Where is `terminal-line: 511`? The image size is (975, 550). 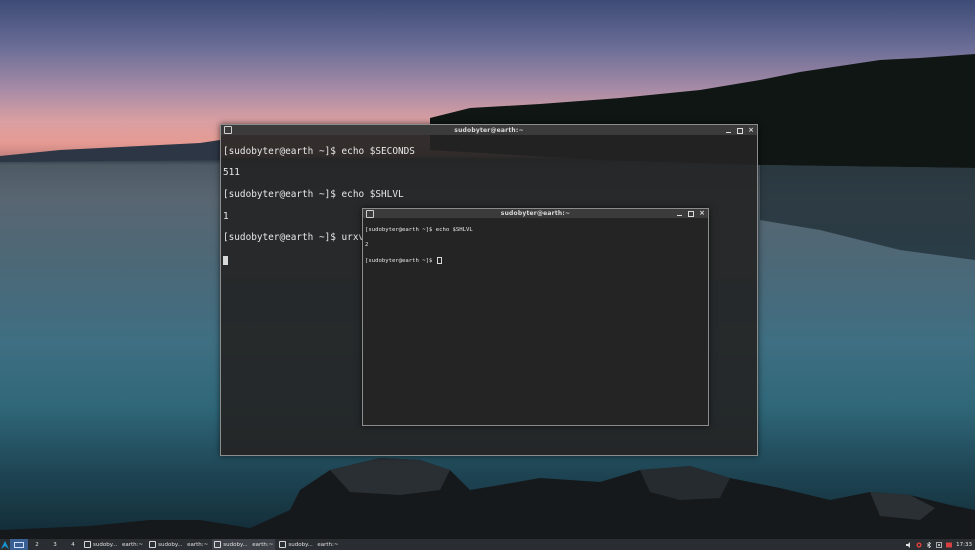 terminal-line: 511 is located at coordinates (231, 173).